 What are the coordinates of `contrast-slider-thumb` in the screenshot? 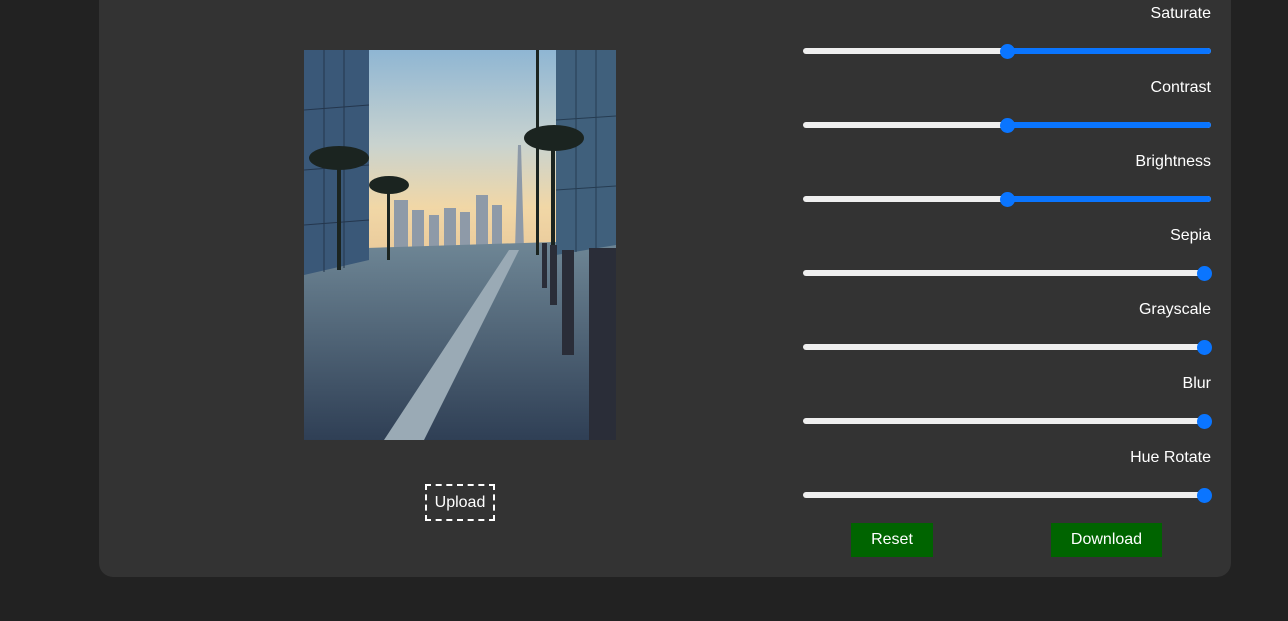 It's located at (1007, 125).